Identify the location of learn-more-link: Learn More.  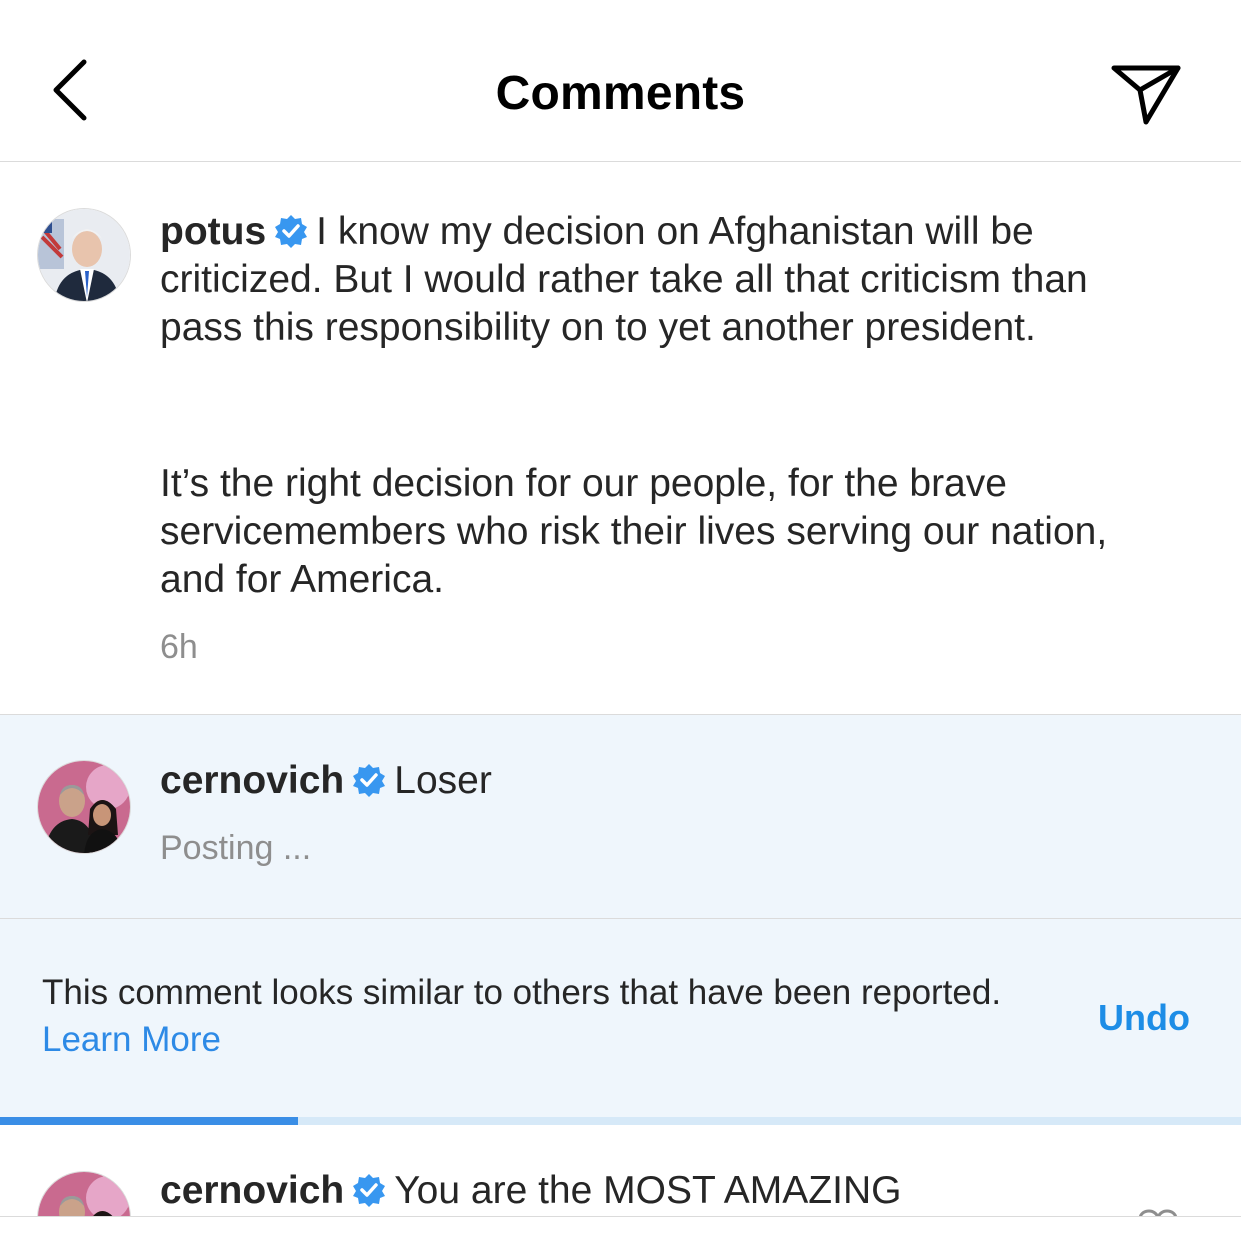
(131, 1039).